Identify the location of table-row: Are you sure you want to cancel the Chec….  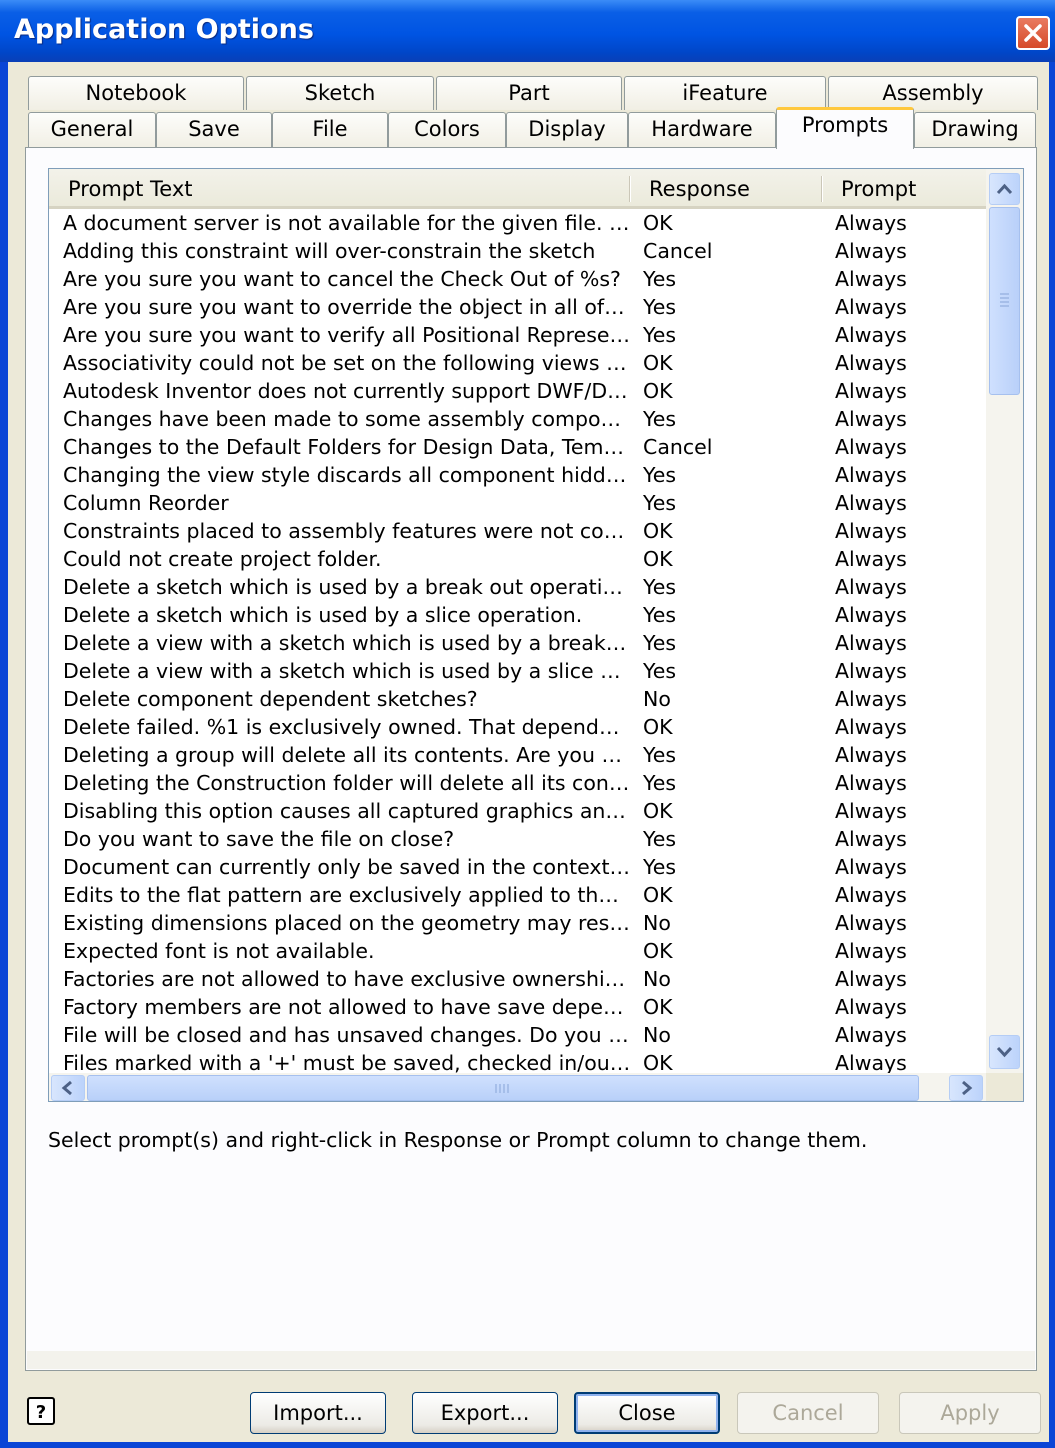
(517, 279).